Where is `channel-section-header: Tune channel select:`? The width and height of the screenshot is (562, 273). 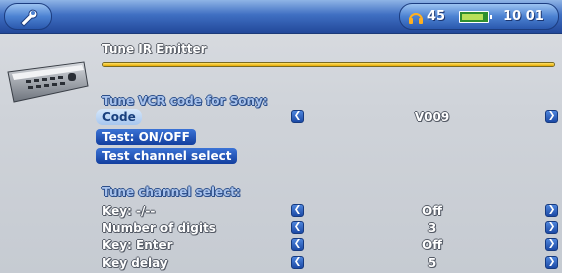
channel-section-header: Tune channel select: is located at coordinates (329, 192).